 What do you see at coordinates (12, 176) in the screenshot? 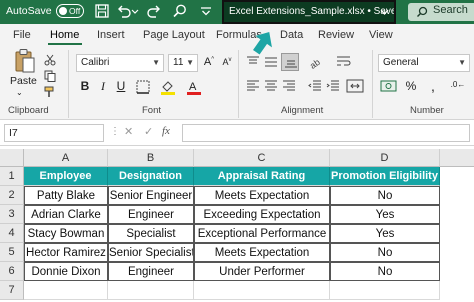
I see `row-header-1: 1` at bounding box center [12, 176].